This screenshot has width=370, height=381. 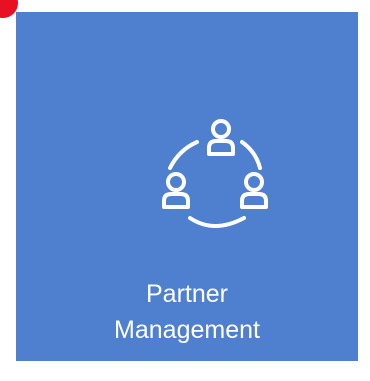 What do you see at coordinates (215, 173) in the screenshot?
I see `partner-network-icon` at bounding box center [215, 173].